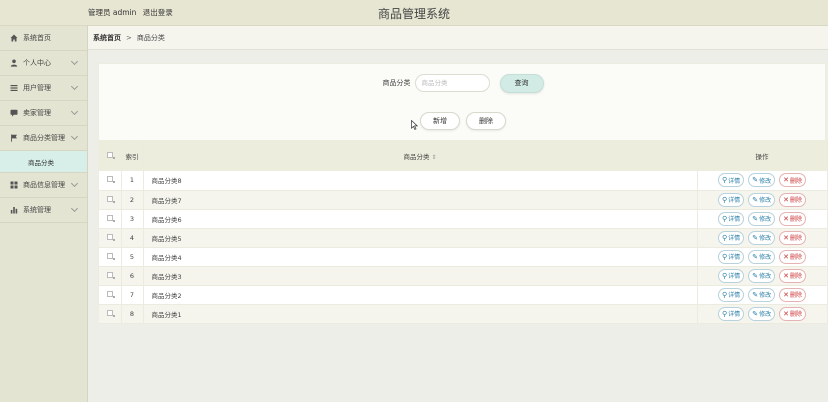 This screenshot has height=402, width=828. Describe the element at coordinates (433, 157) in the screenshot. I see `sort-icon: ⇕` at that location.